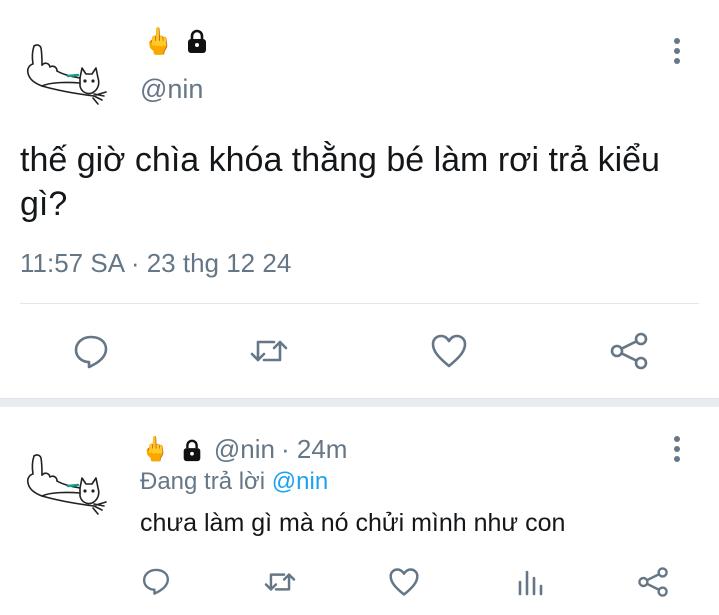 The height and width of the screenshot is (615, 719). What do you see at coordinates (155, 263) in the screenshot?
I see `tweet-timestamp: 11:57 SA · 23 thg 12 24` at bounding box center [155, 263].